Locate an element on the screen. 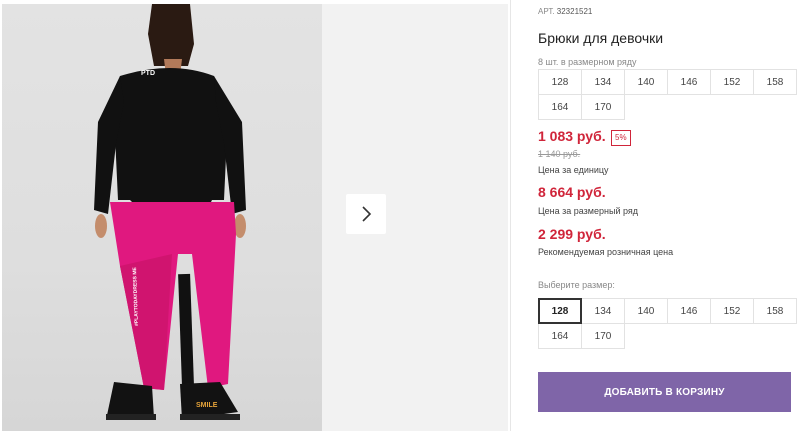 This screenshot has height=431, width=800. old-price: 1 140 руб. is located at coordinates (559, 154).